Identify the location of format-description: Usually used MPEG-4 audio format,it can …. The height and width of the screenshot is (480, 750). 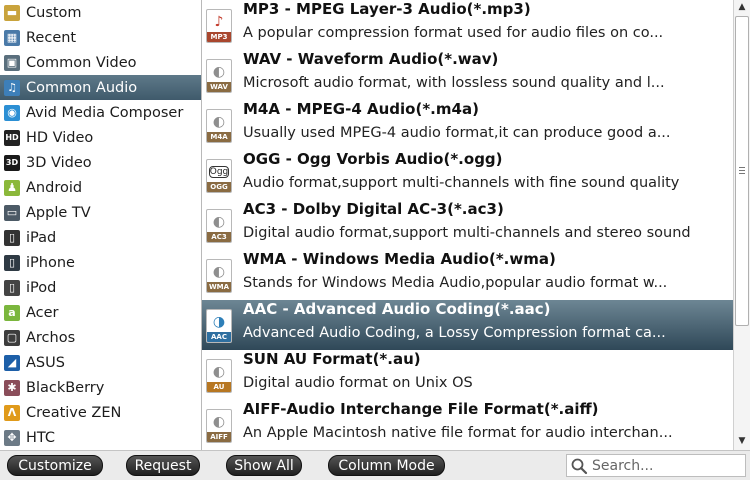
(457, 133).